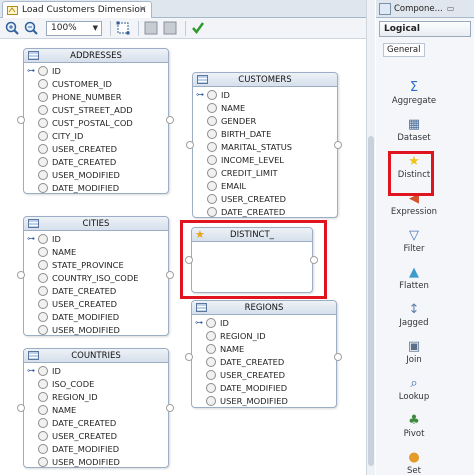  What do you see at coordinates (414, 315) in the screenshot?
I see `palette-item-jagged: ↕ Jagged` at bounding box center [414, 315].